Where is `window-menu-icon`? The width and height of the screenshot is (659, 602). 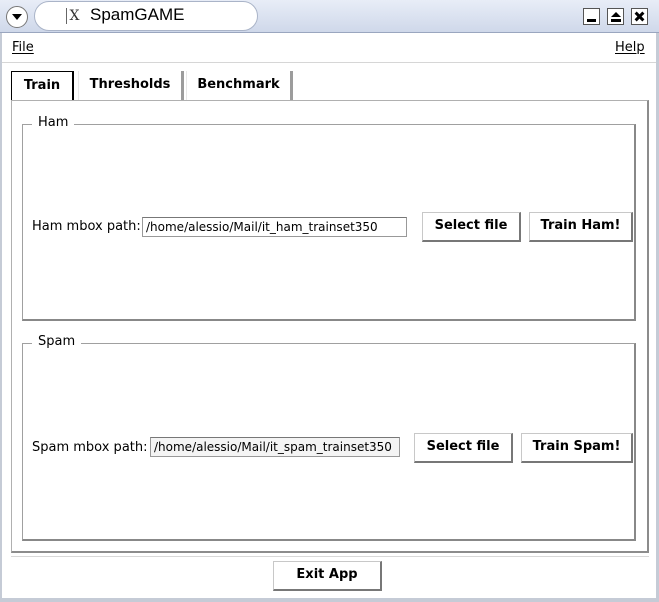
window-menu-icon is located at coordinates (17, 17).